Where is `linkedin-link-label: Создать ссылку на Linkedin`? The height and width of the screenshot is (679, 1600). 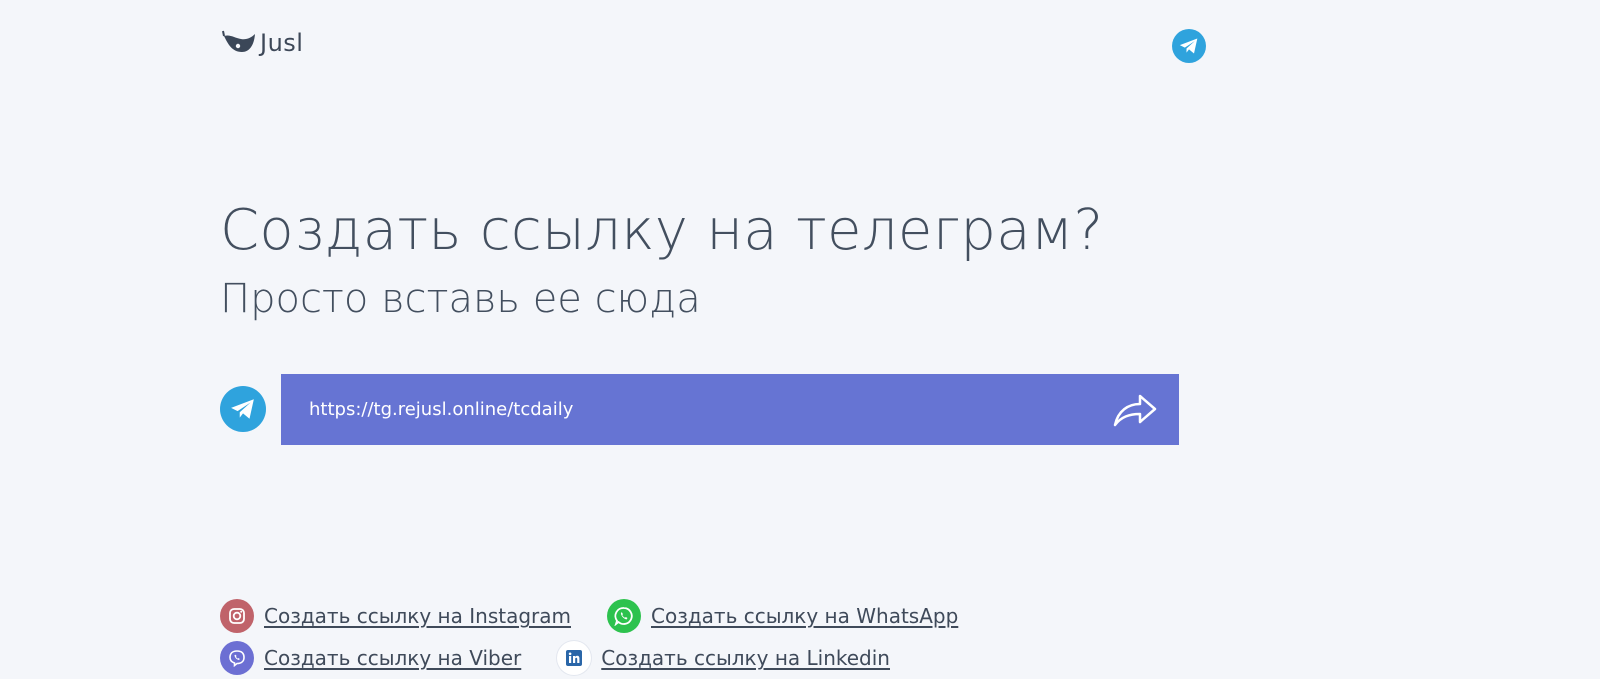
linkedin-link-label: Создать ссылку на Linkedin is located at coordinates (745, 658).